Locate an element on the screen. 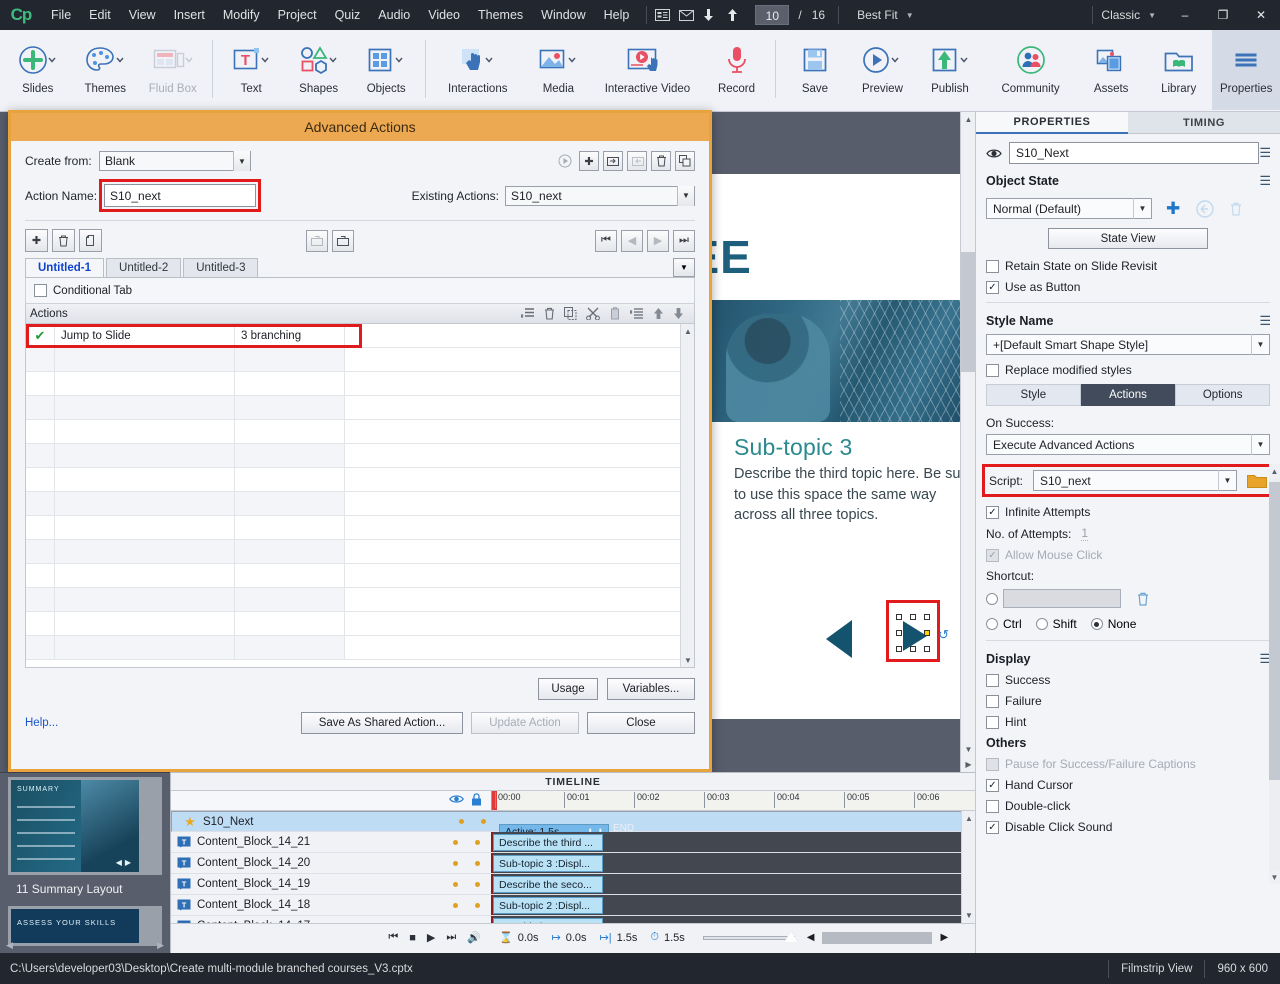 The image size is (1280, 984). cut-row-icon is located at coordinates (593, 313).